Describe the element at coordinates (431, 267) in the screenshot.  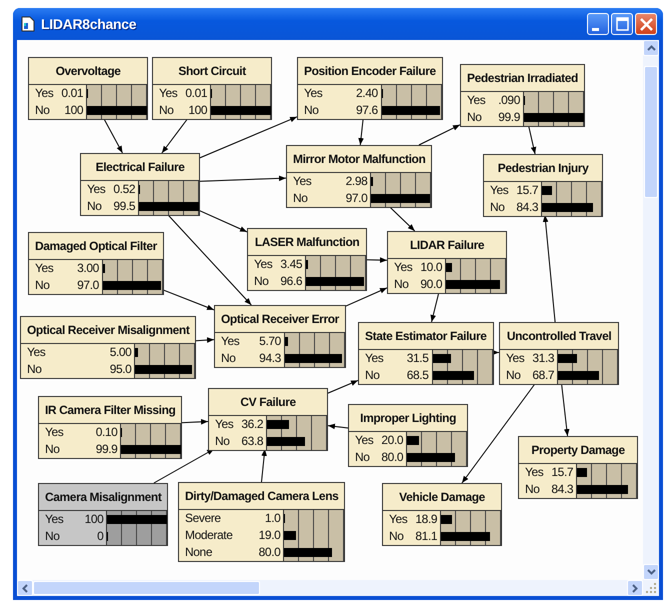
I see `state-value: 10.0` at that location.